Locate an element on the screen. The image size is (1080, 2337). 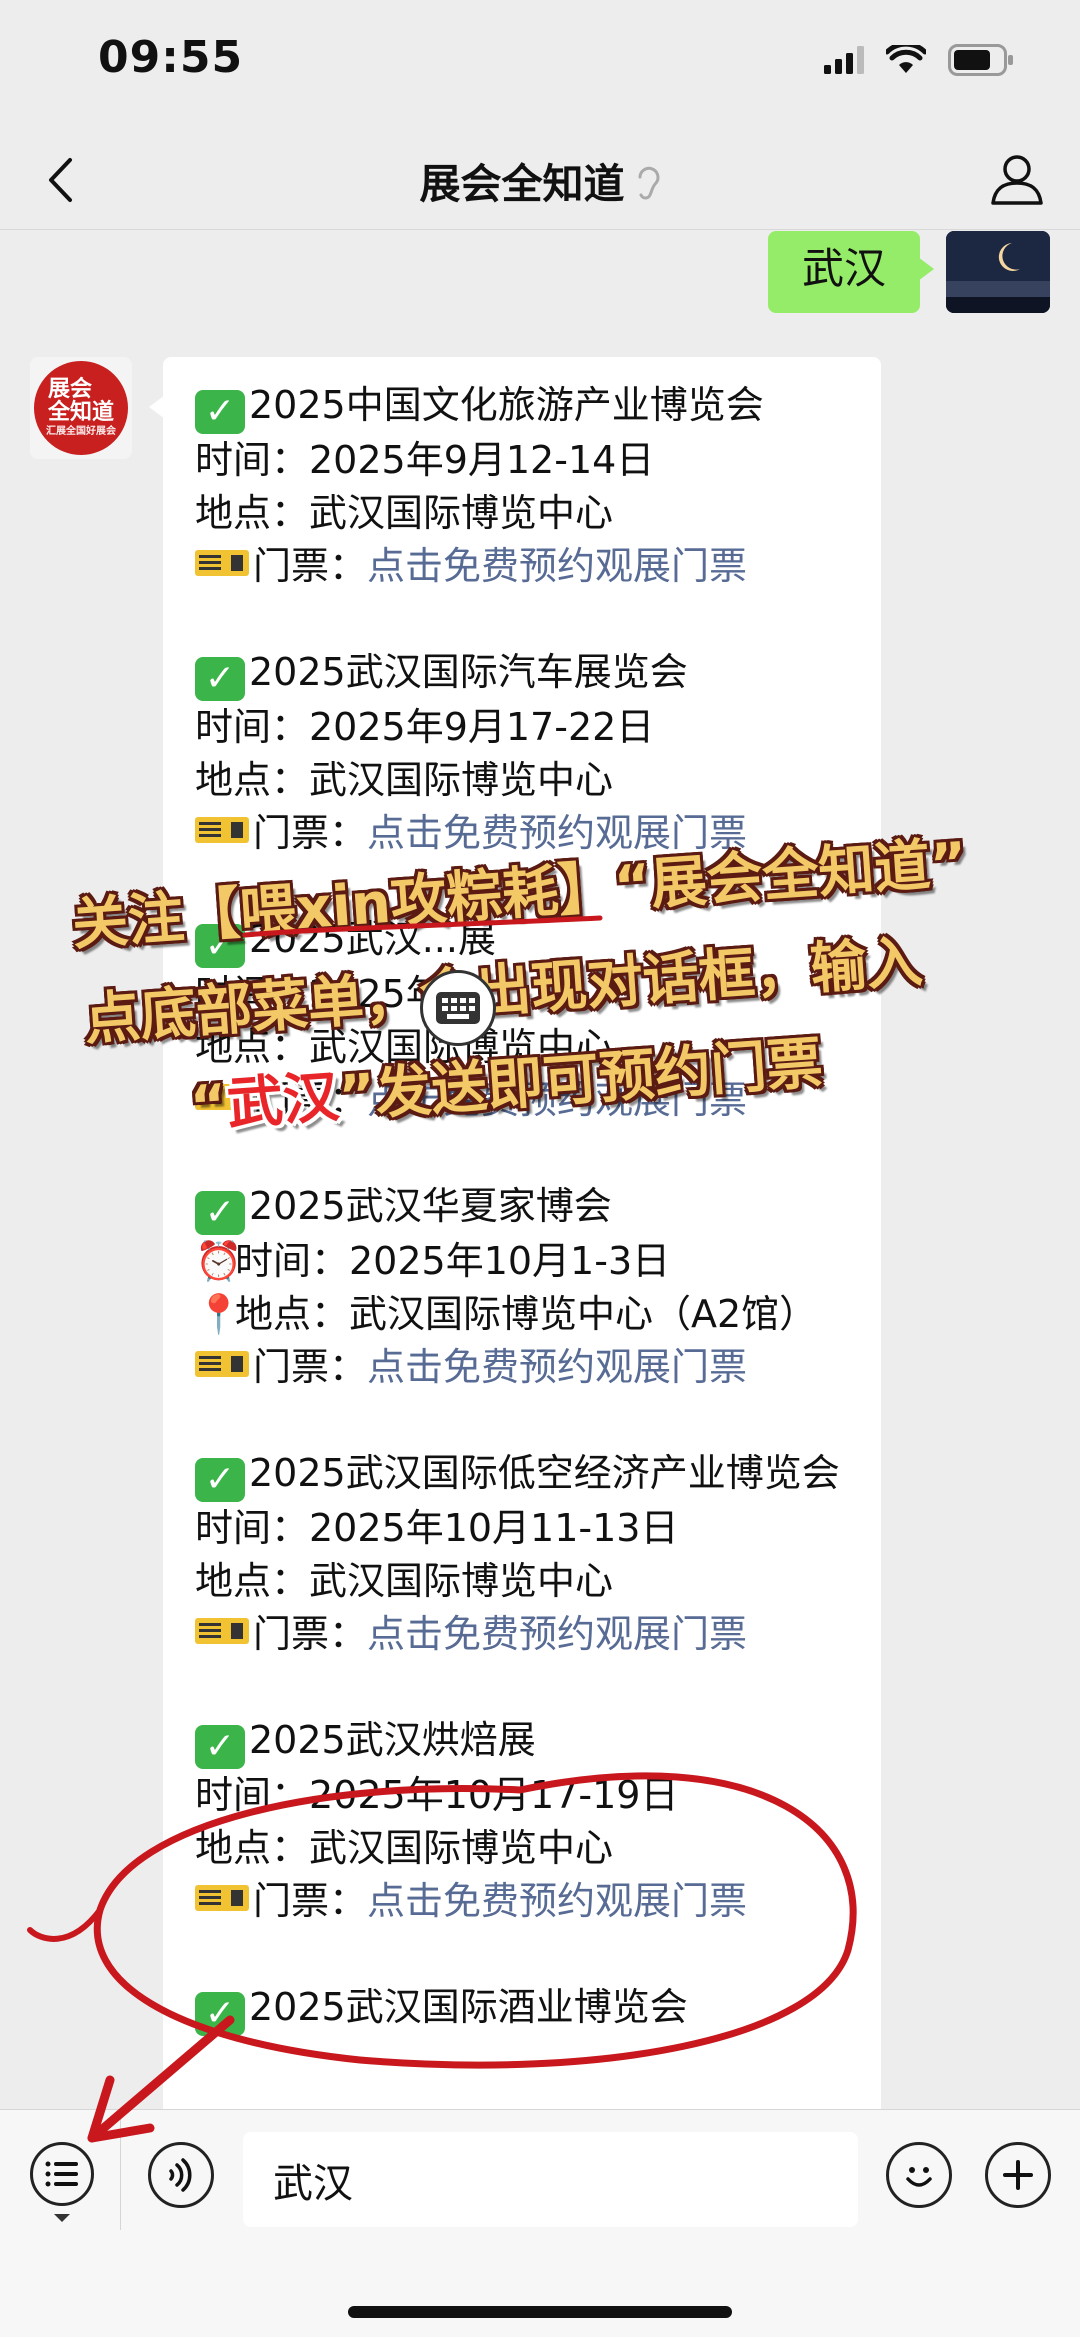
list-menu-icon is located at coordinates (61, 2174).